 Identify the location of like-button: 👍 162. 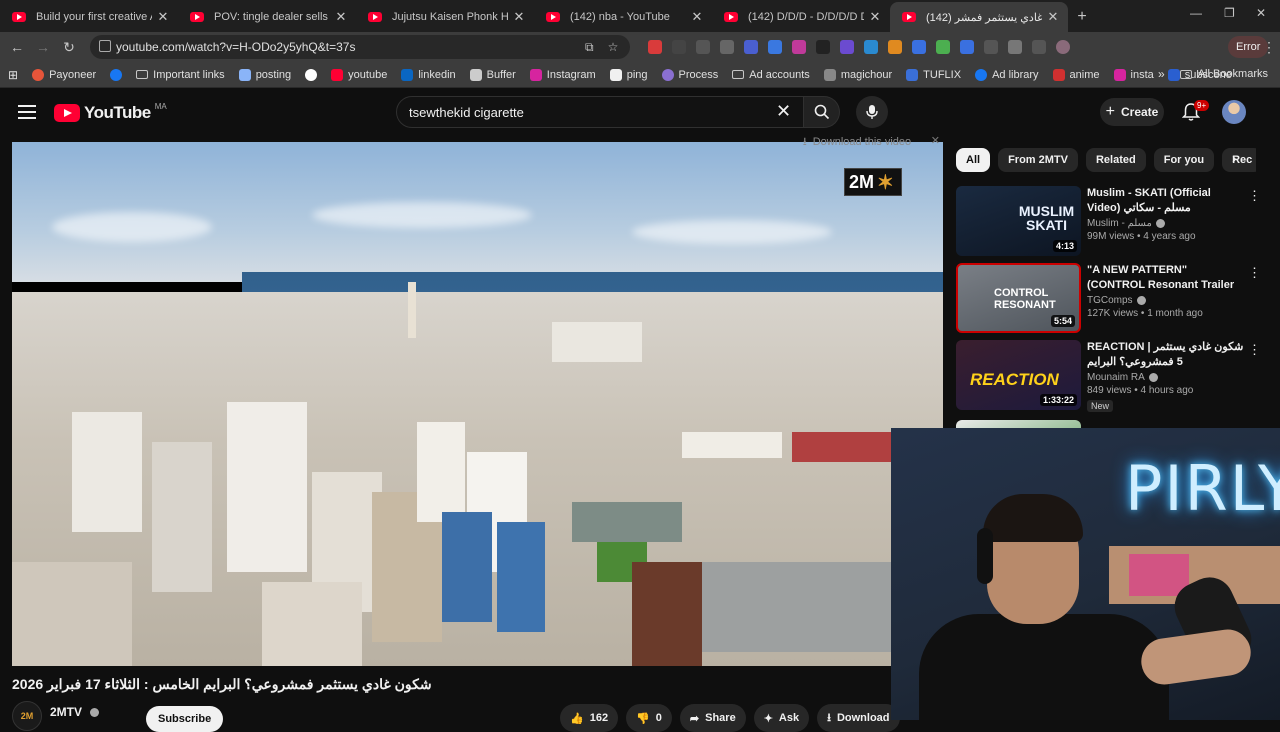
(589, 718).